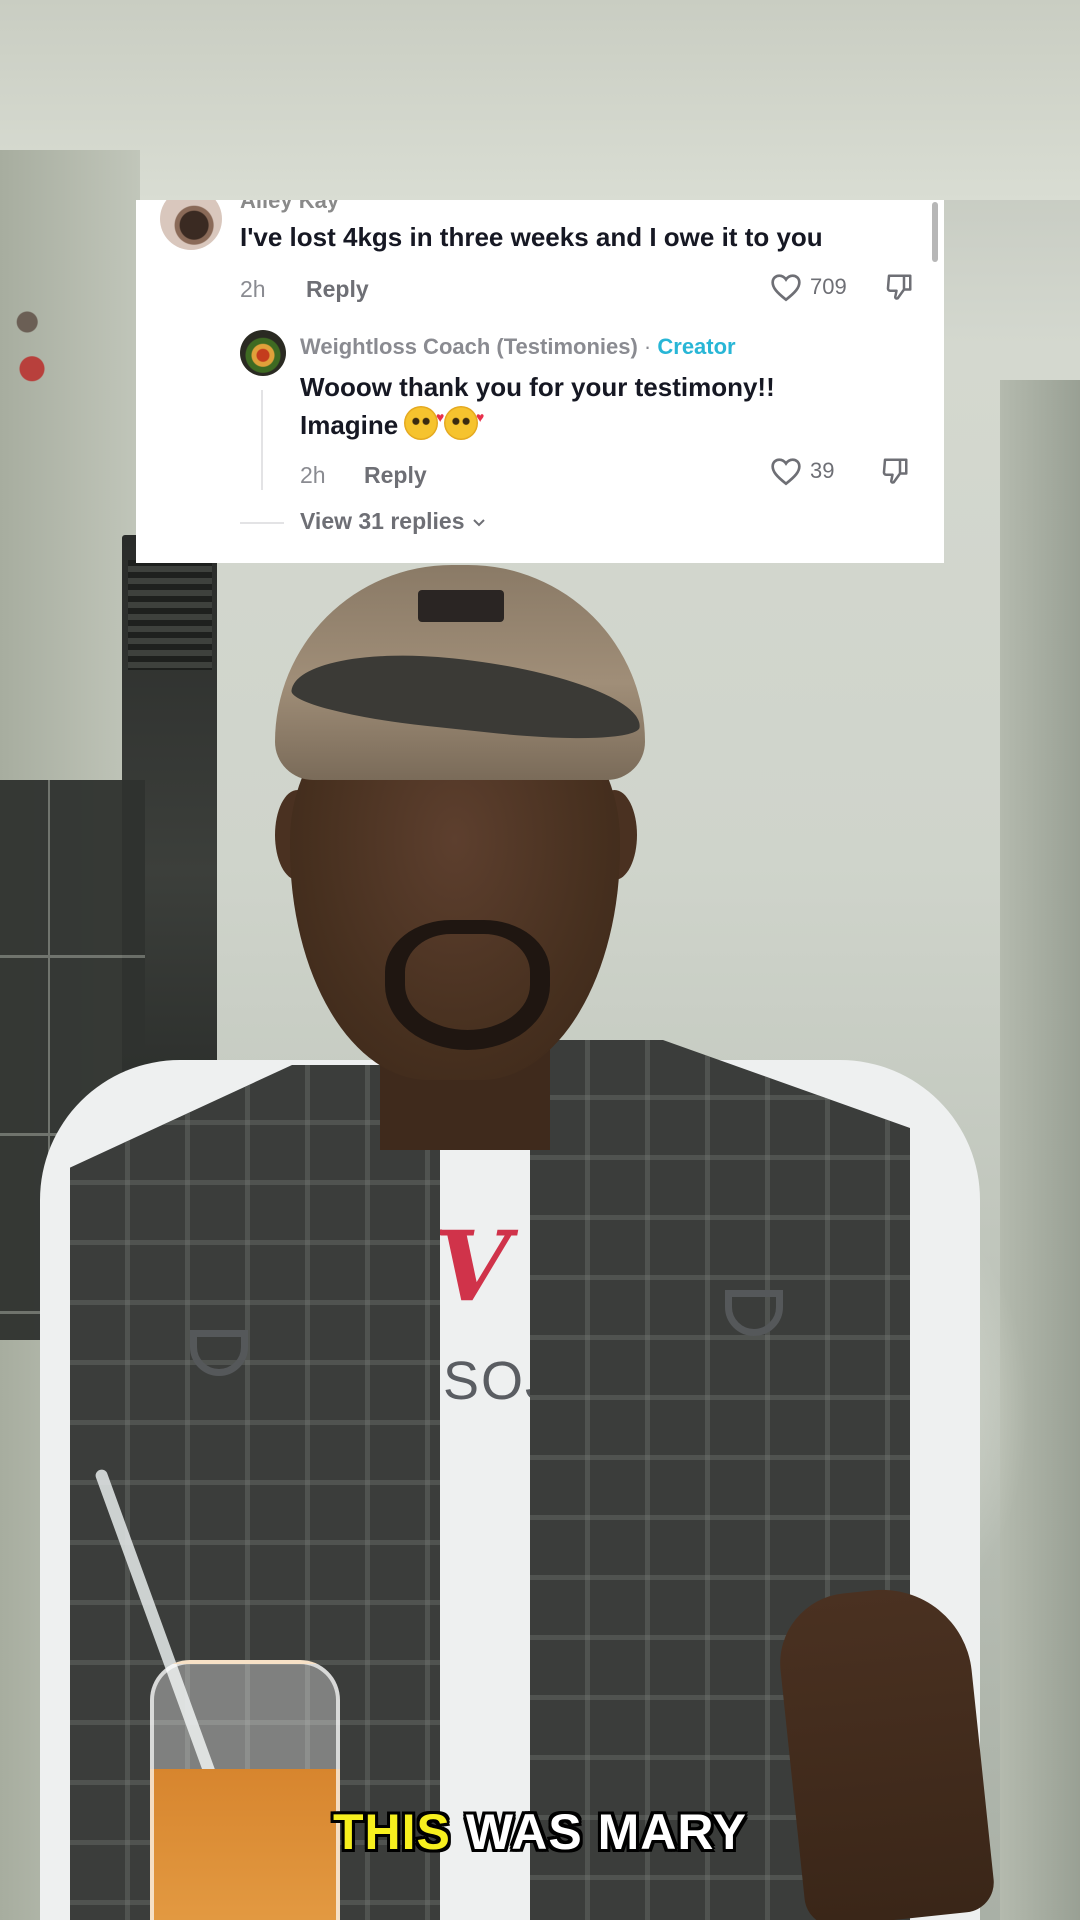  I want to click on creator-reply-line2: Imagine, so click(349, 425).